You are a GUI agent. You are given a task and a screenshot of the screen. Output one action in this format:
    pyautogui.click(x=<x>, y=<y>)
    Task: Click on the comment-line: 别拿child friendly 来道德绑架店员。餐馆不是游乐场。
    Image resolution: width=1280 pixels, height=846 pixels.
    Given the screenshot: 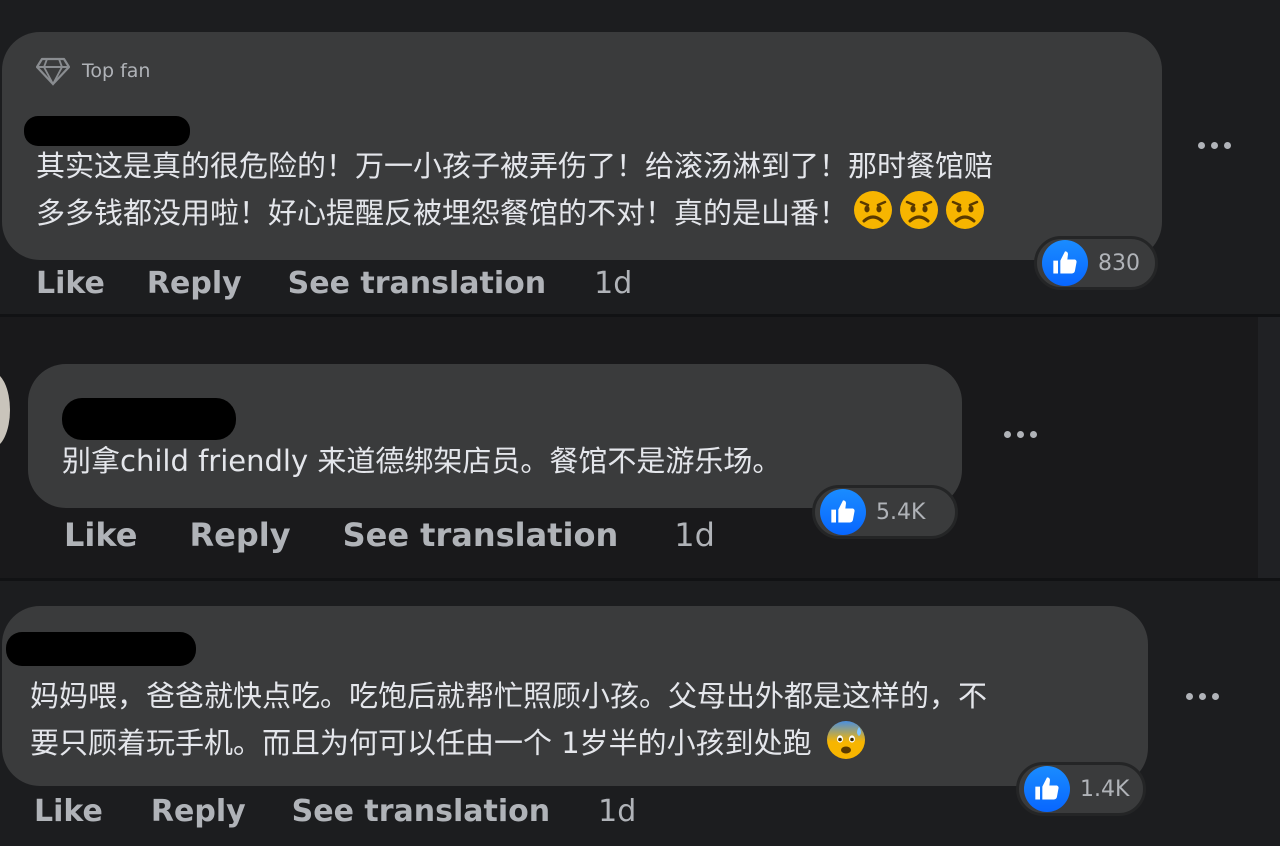 What is the action you would take?
    pyautogui.click(x=422, y=461)
    